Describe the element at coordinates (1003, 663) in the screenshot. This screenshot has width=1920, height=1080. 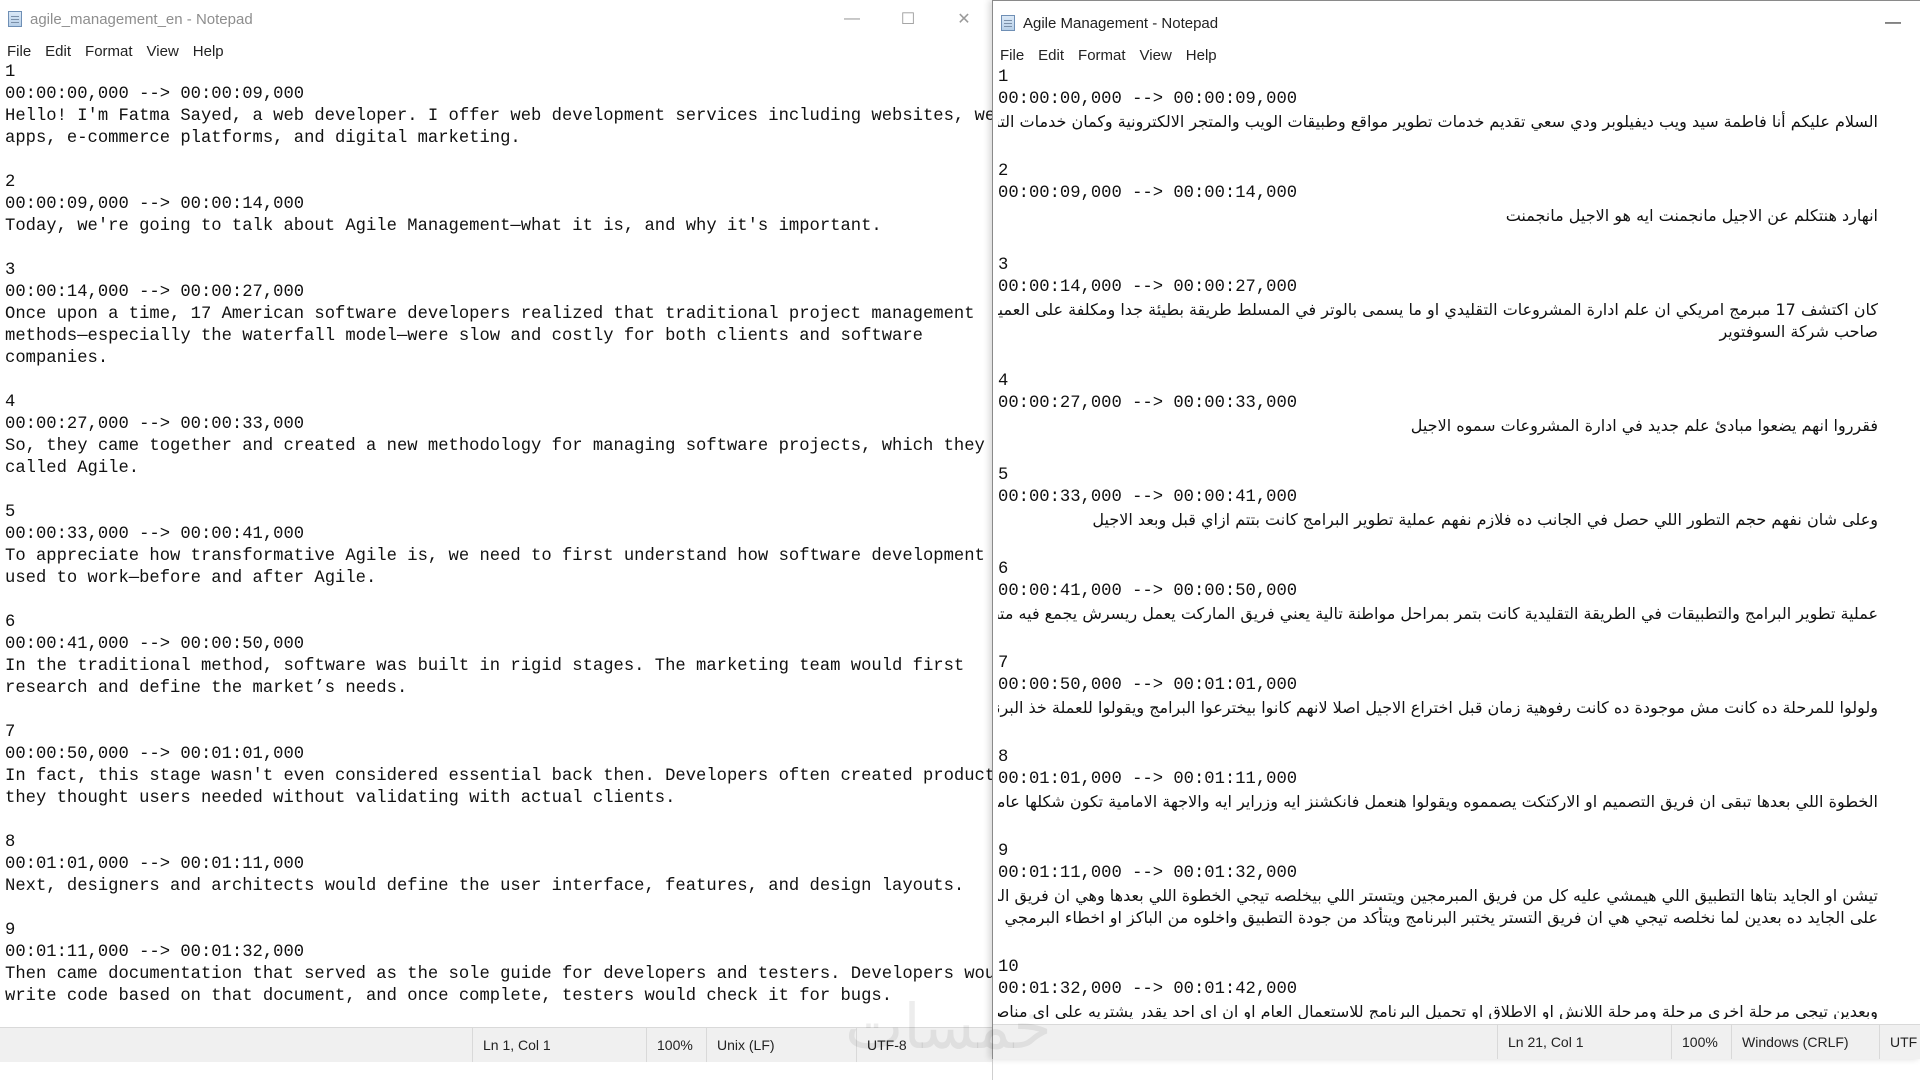
I see `subtitle-index: 7` at that location.